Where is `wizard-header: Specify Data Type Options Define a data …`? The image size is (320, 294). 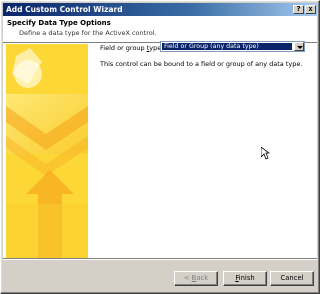
wizard-header: Specify Data Type Options Define a data … is located at coordinates (160, 29).